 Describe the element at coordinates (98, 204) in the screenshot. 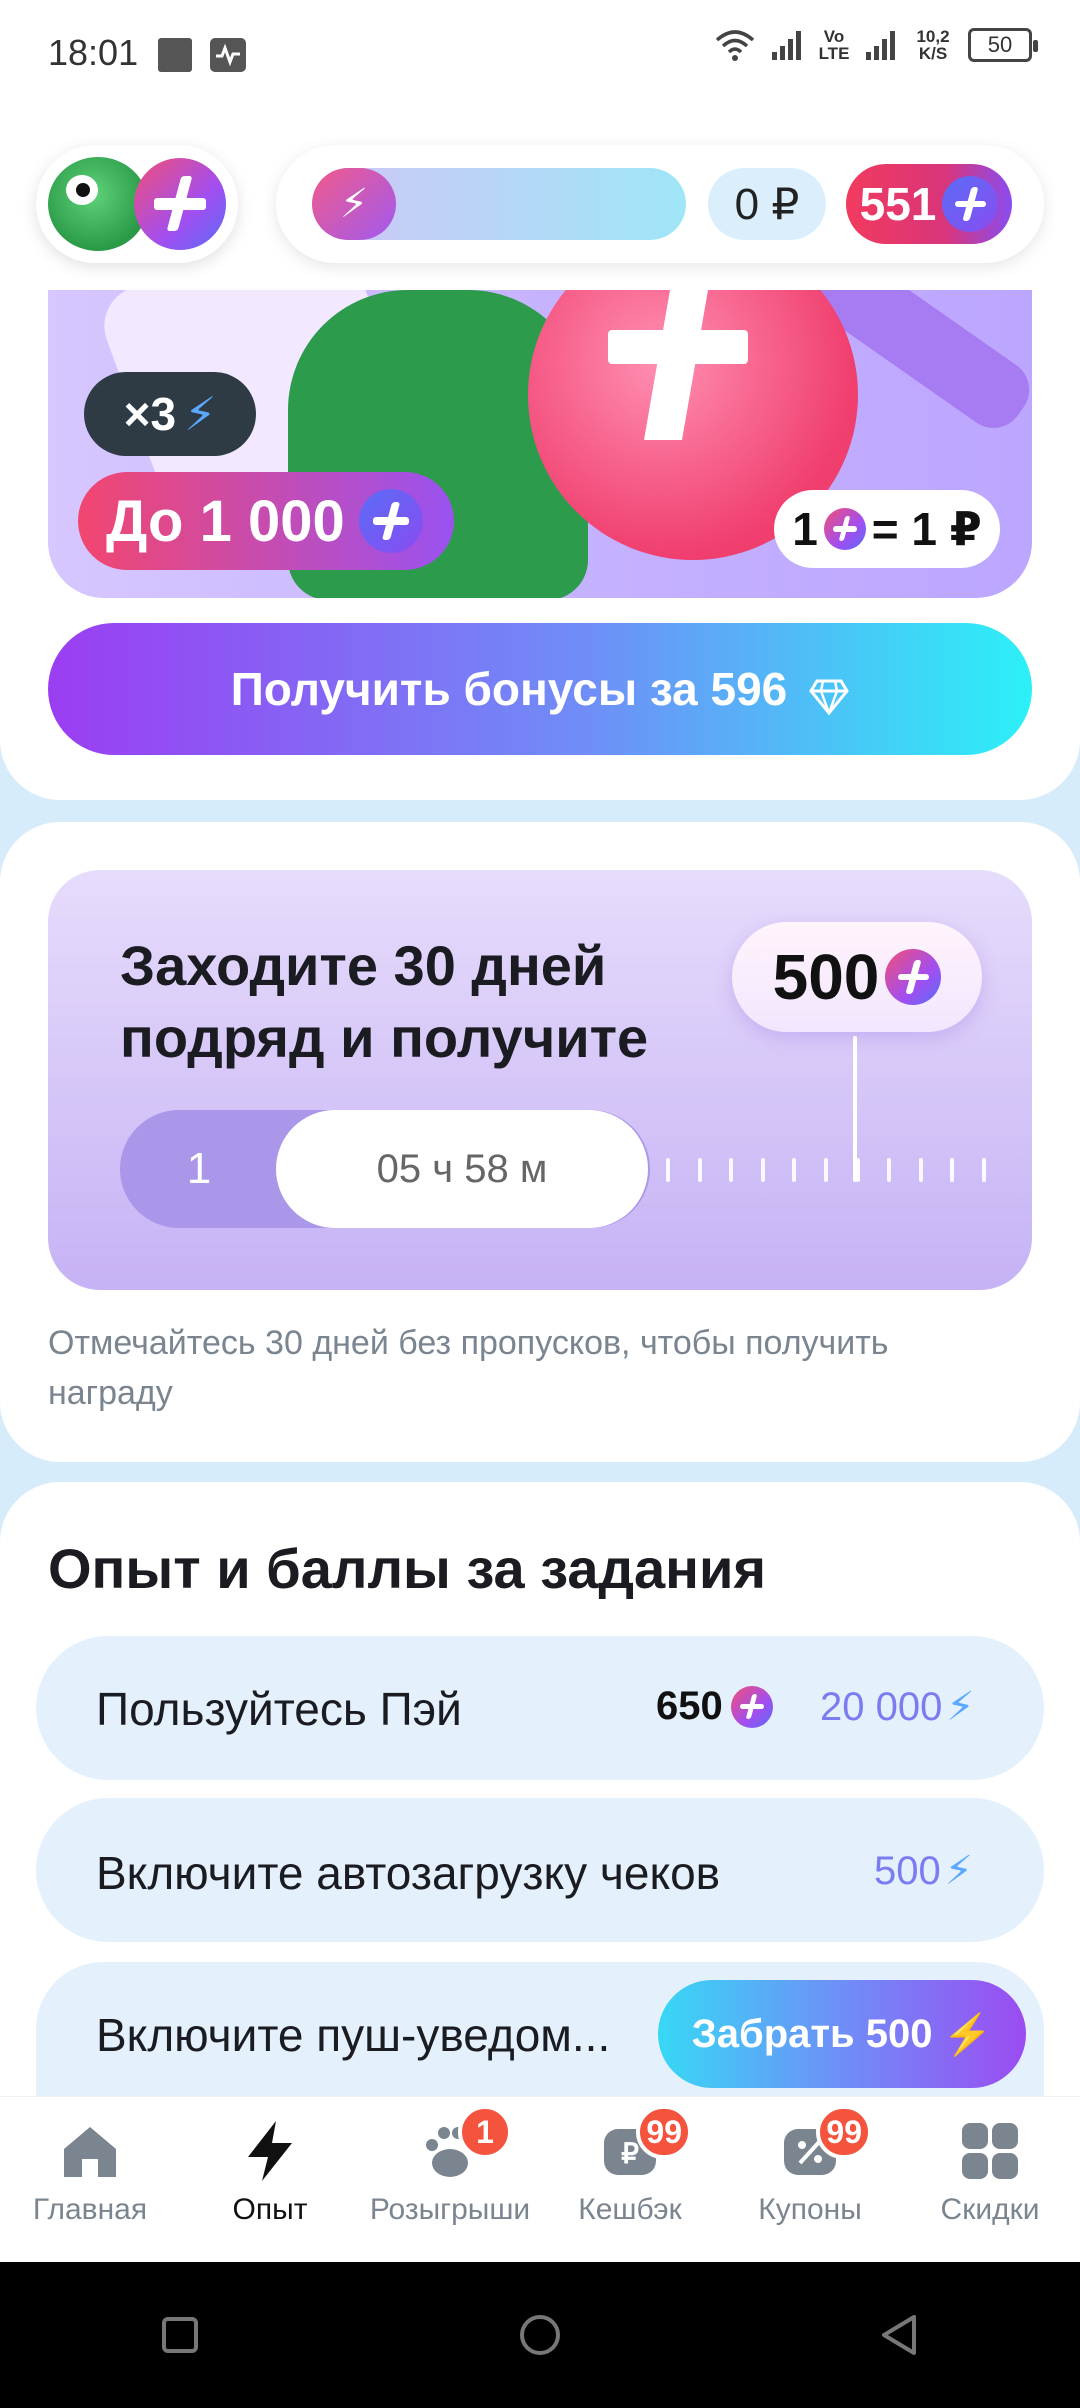

I see `crocodile-avatar-icon` at that location.